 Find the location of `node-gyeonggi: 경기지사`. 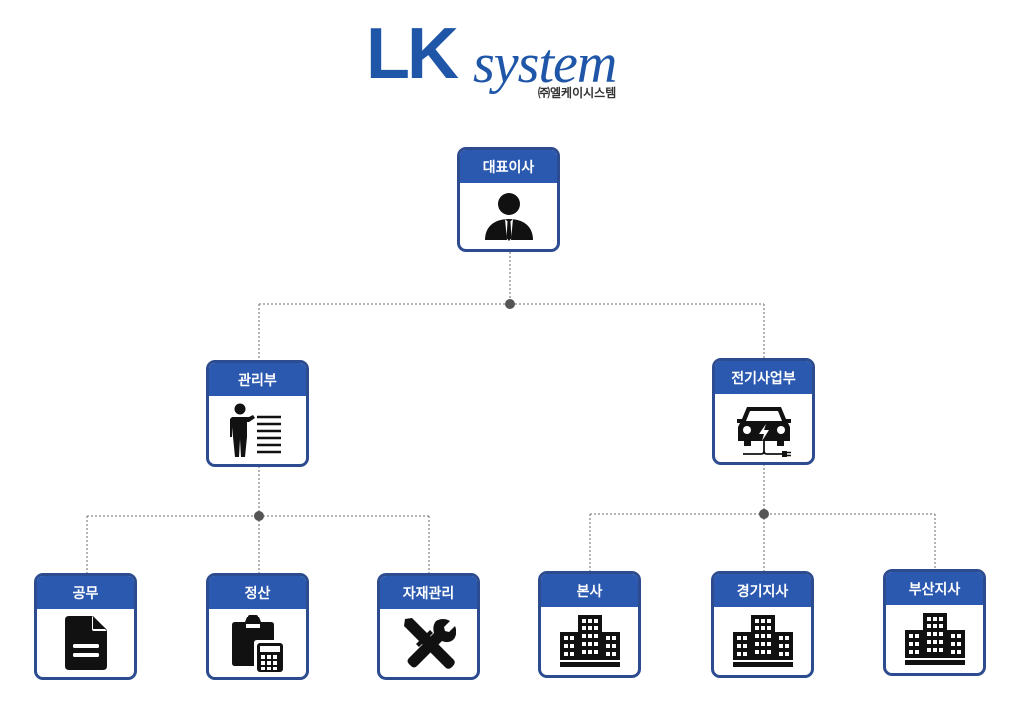

node-gyeonggi: 경기지사 is located at coordinates (762, 624).